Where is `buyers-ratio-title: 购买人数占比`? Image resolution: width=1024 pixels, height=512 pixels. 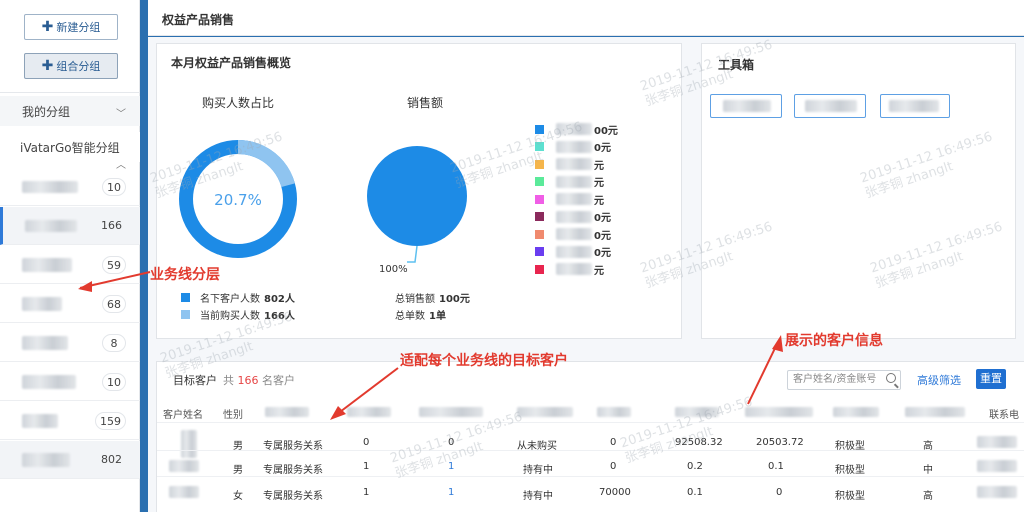
buyers-ratio-title: 购买人数占比 is located at coordinates (238, 103).